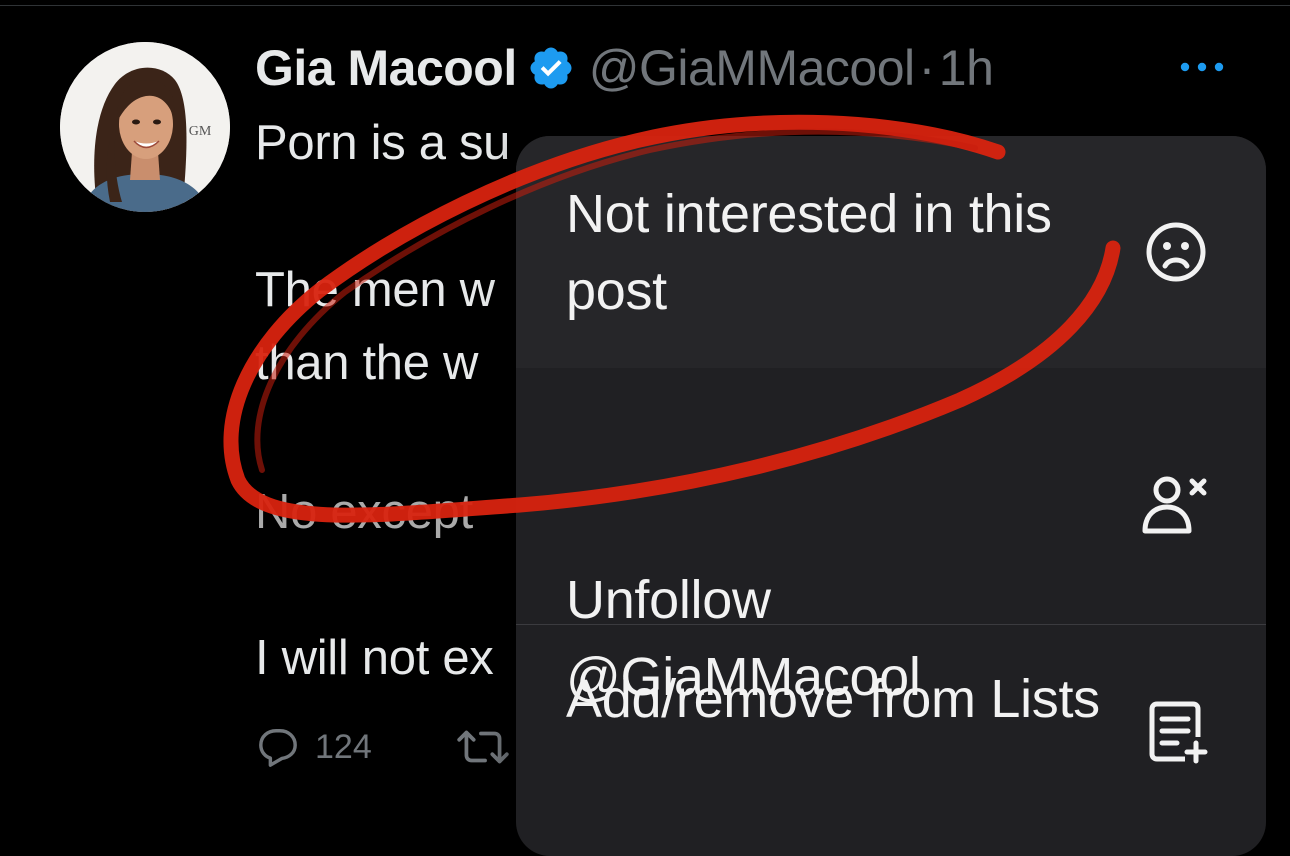 This screenshot has height=856, width=1290. Describe the element at coordinates (1178, 732) in the screenshot. I see `list-add-icon` at that location.